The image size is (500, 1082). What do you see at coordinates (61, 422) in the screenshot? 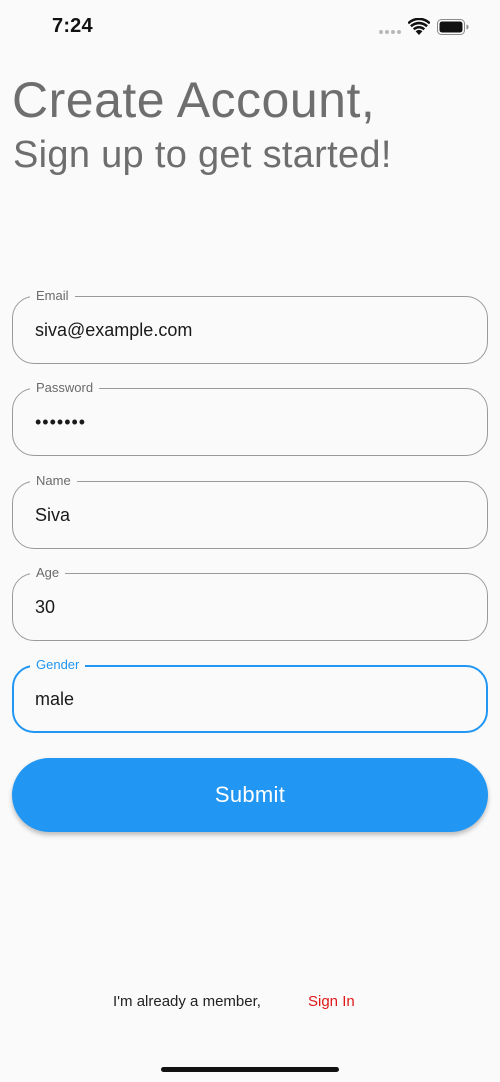
I see `password-value: •••••••` at bounding box center [61, 422].